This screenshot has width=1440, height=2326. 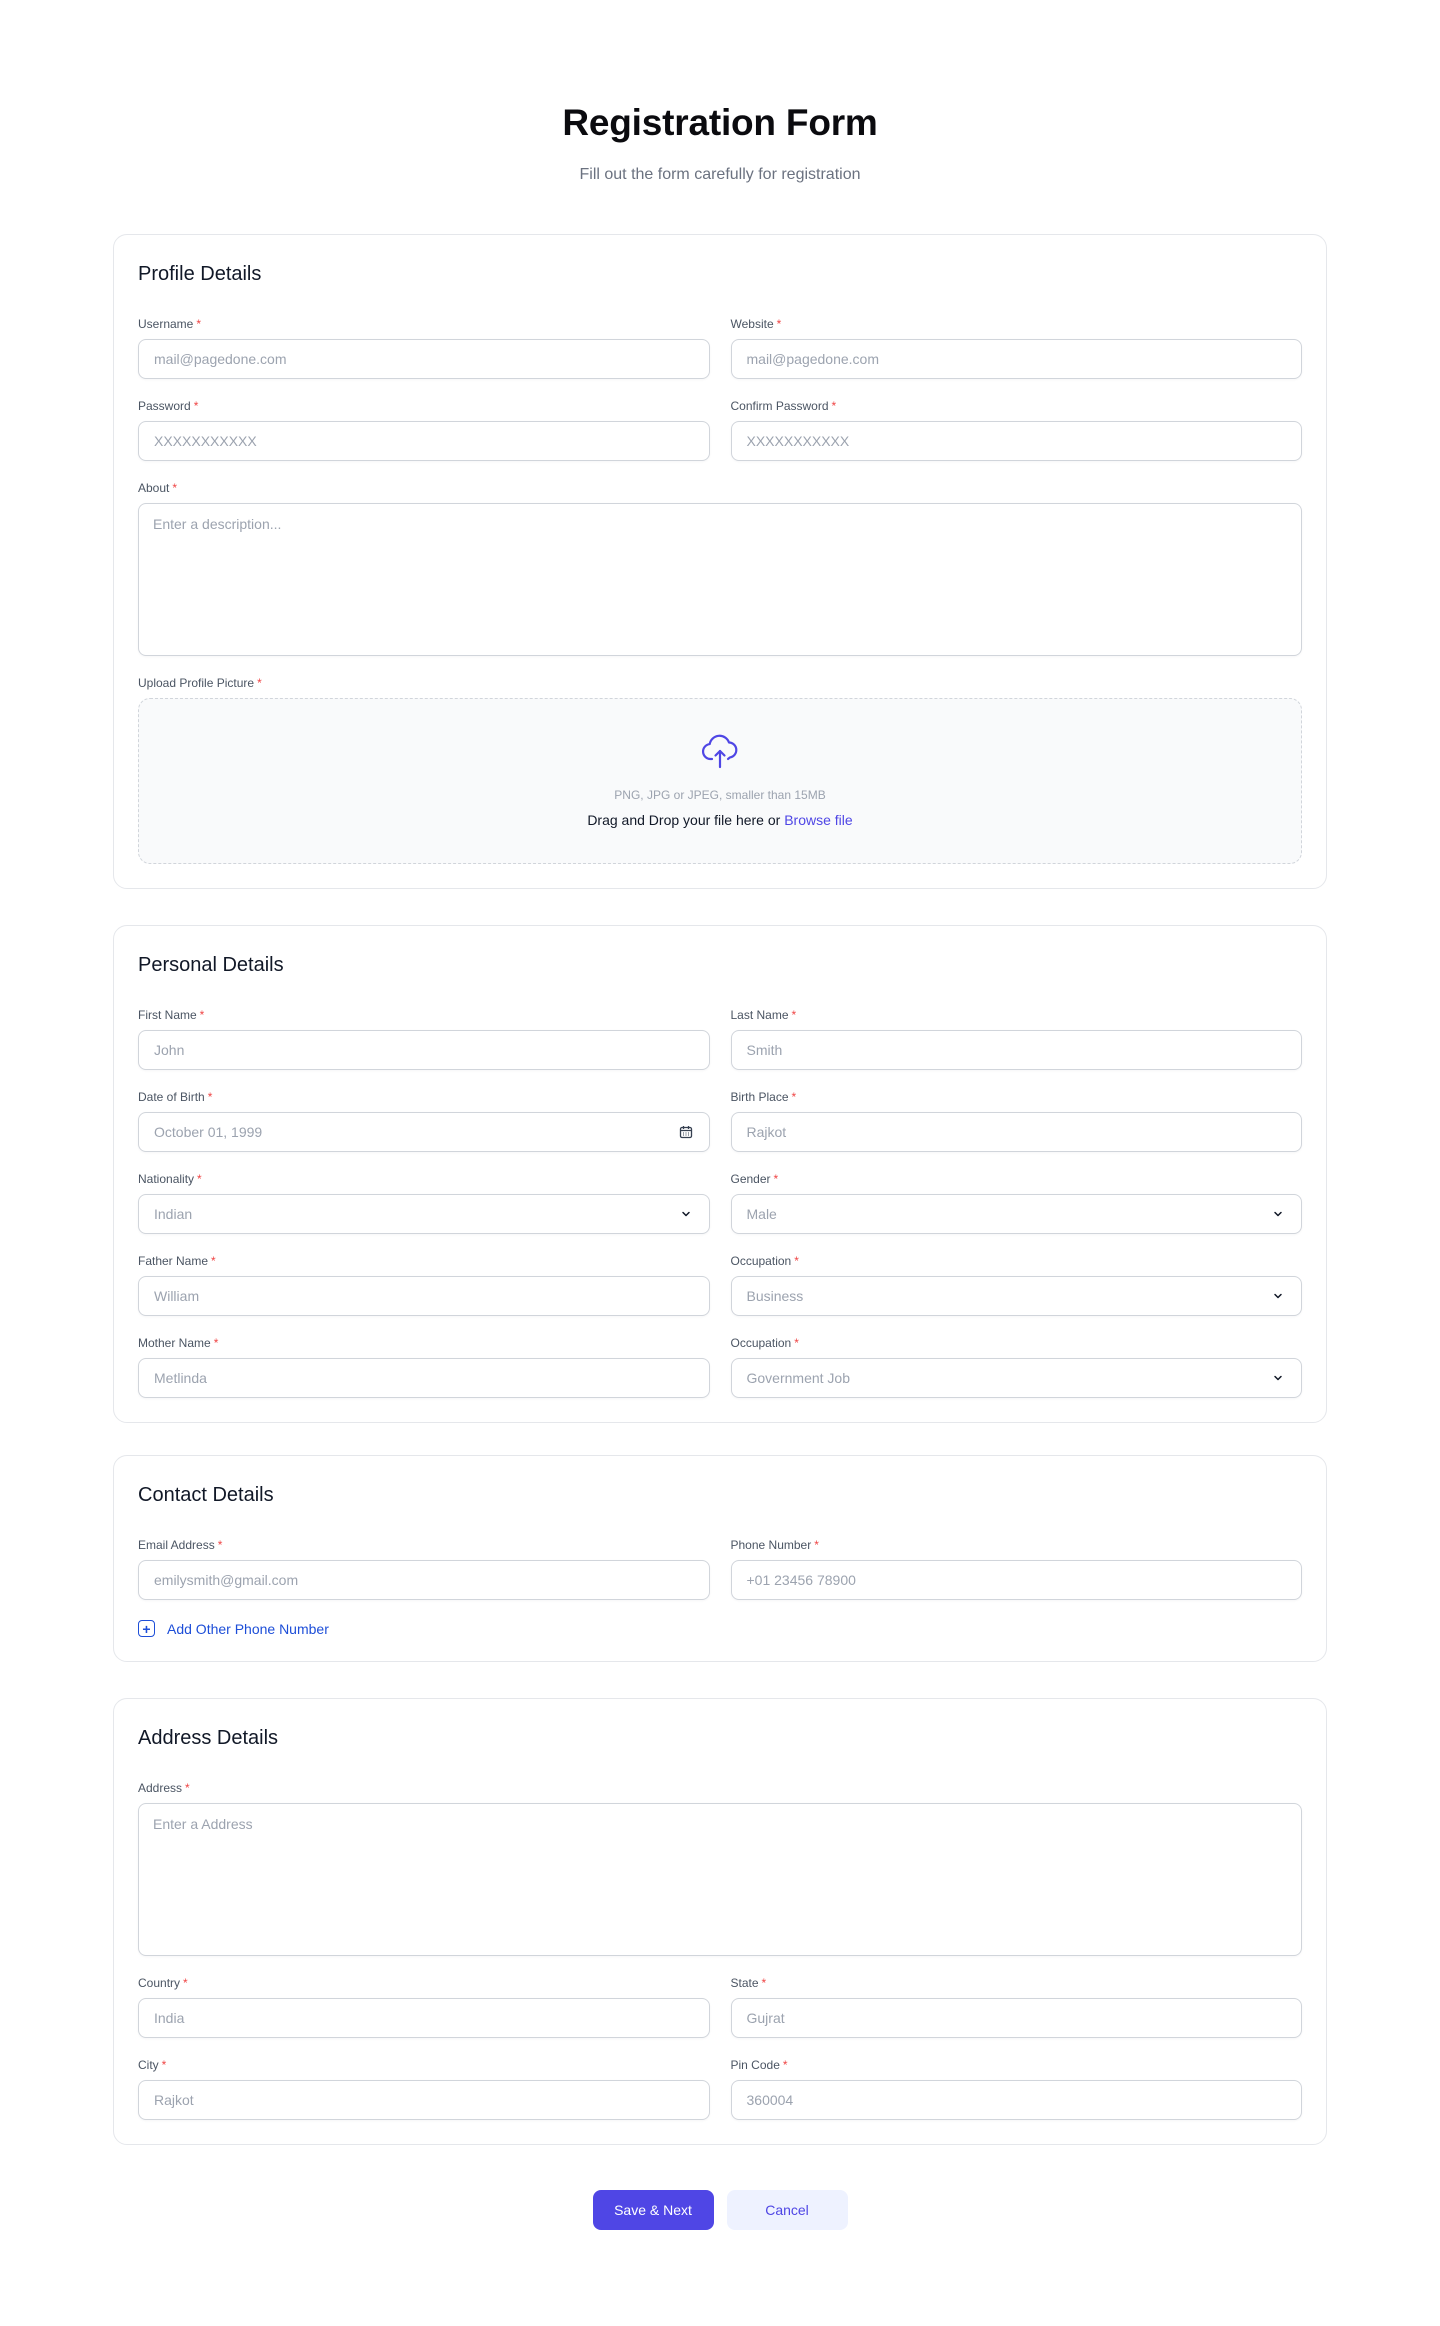 I want to click on first-name-field: First Name * John, so click(x=424, y=1039).